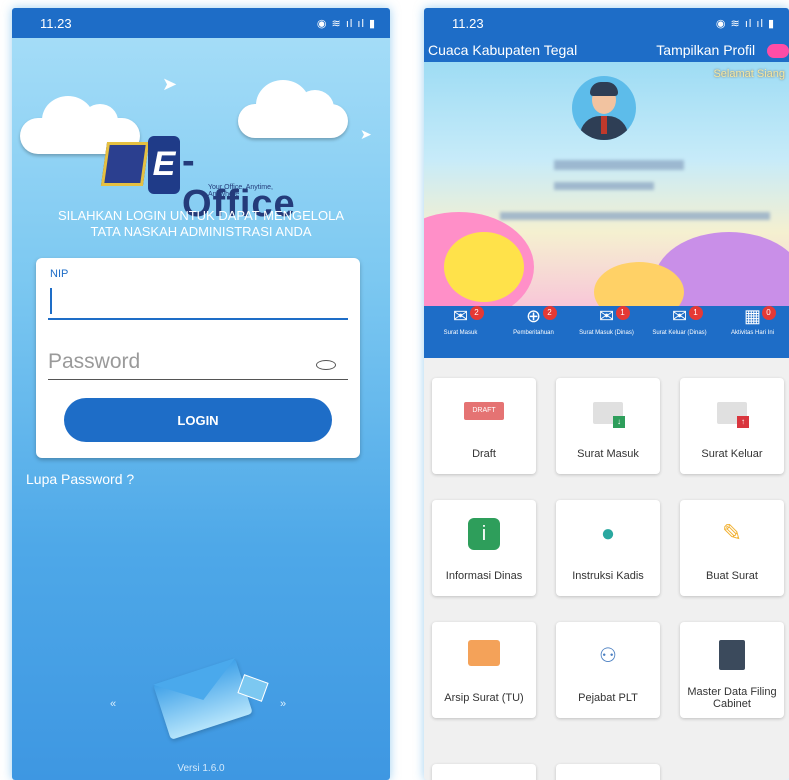 The image size is (789, 780). Describe the element at coordinates (203, 699) in the screenshot. I see `envelope-illustration-icon` at that location.